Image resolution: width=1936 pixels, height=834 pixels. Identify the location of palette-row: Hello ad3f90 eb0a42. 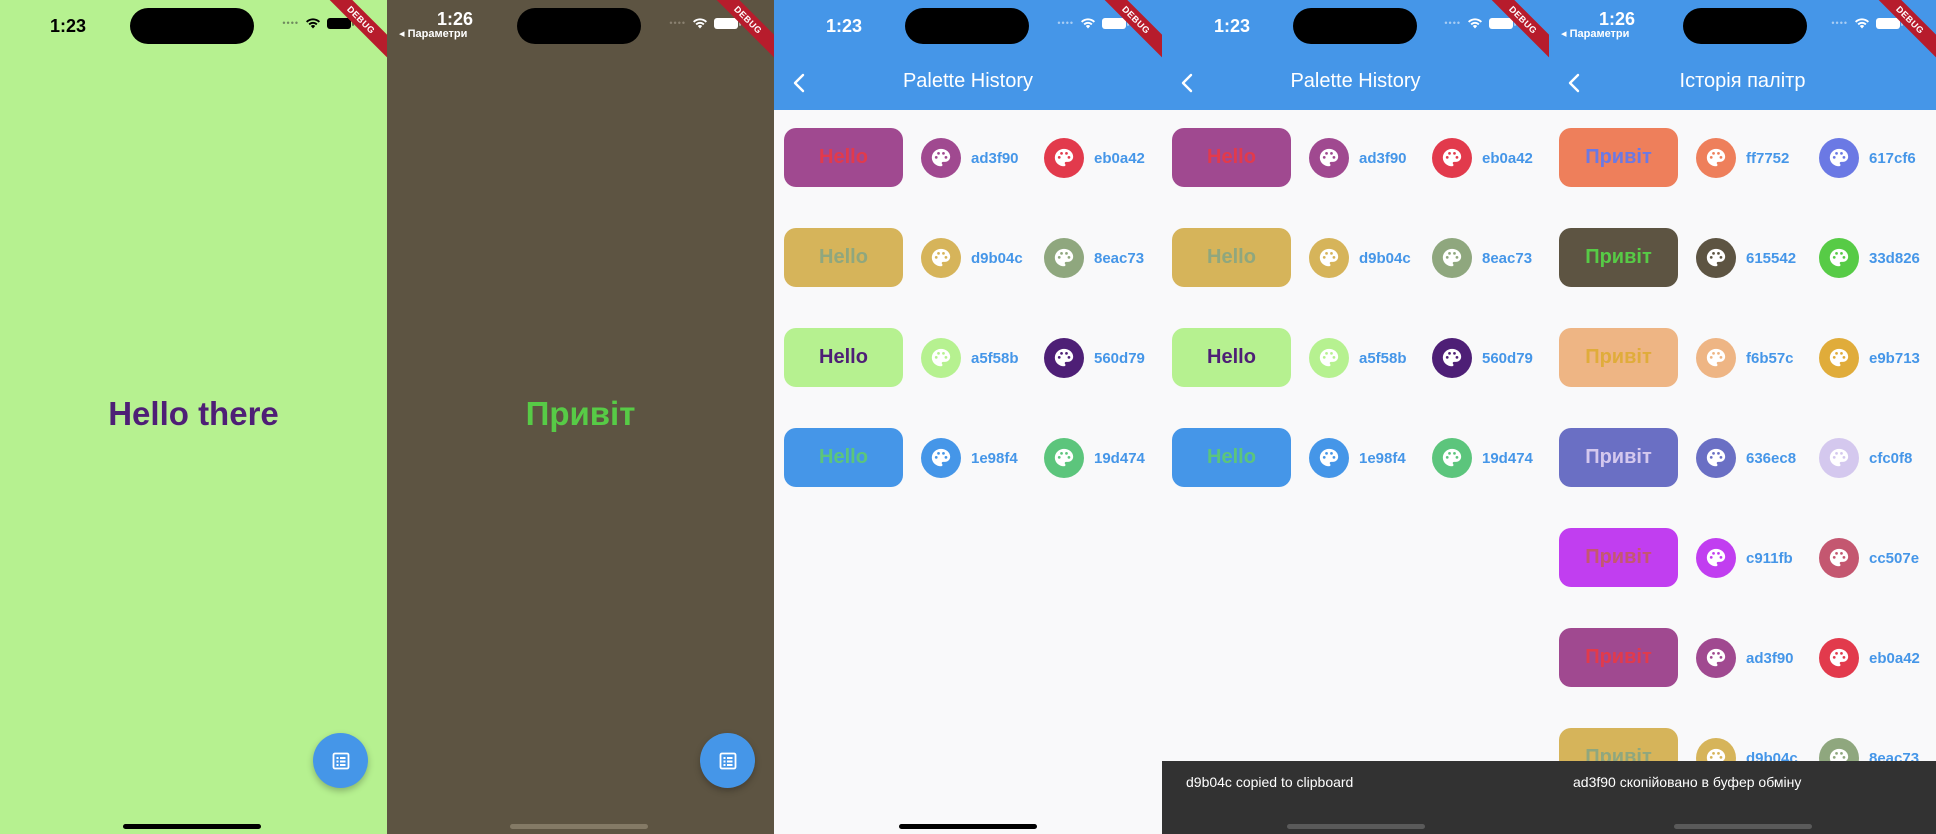
(968, 158).